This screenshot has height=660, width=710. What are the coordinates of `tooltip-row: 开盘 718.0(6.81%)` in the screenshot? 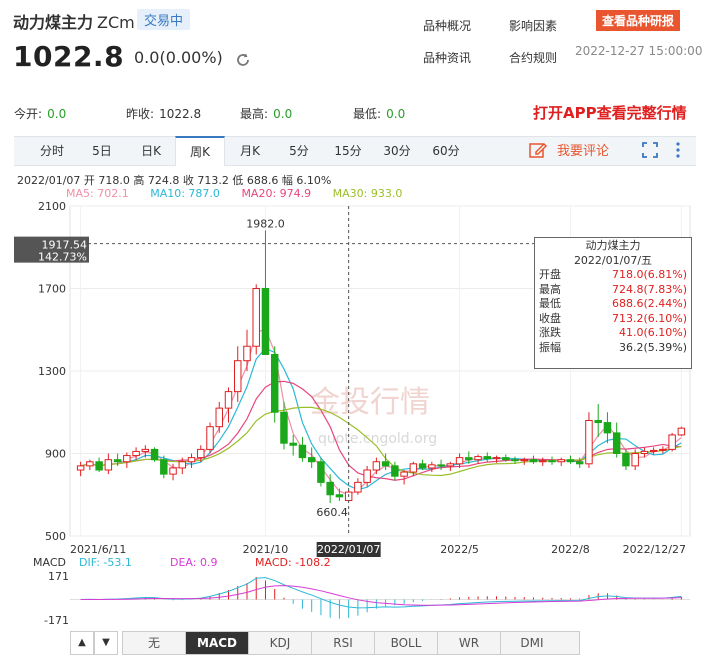 It's located at (613, 274).